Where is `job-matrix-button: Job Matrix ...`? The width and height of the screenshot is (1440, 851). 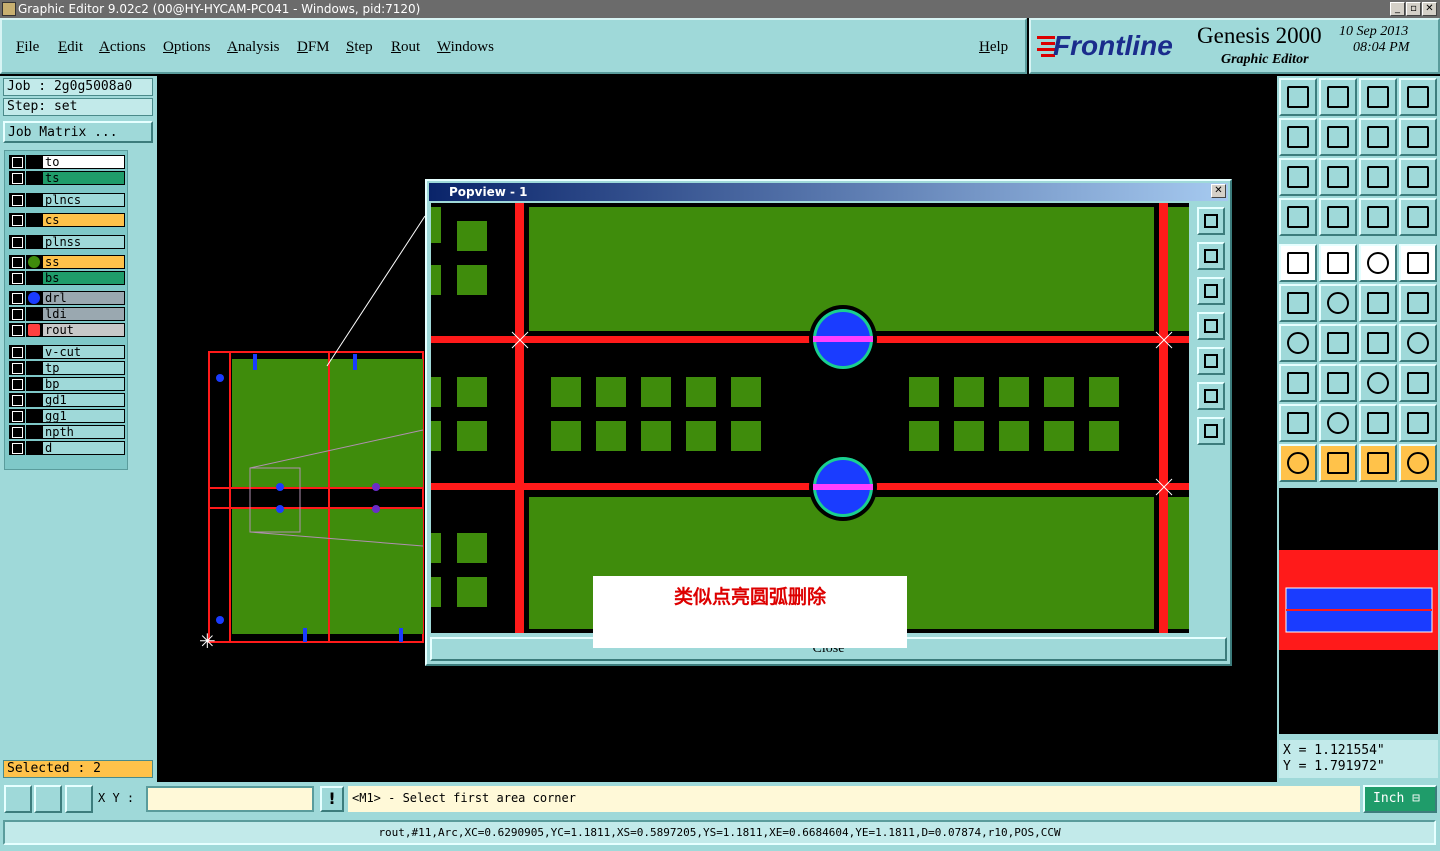
job-matrix-button: Job Matrix ... is located at coordinates (78, 132).